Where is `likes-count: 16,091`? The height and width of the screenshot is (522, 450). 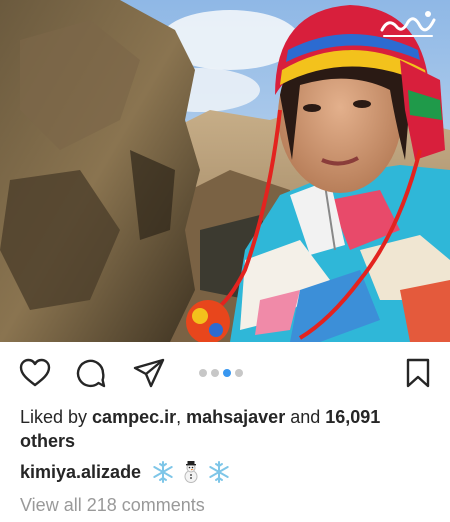
likes-count: 16,091 is located at coordinates (352, 417).